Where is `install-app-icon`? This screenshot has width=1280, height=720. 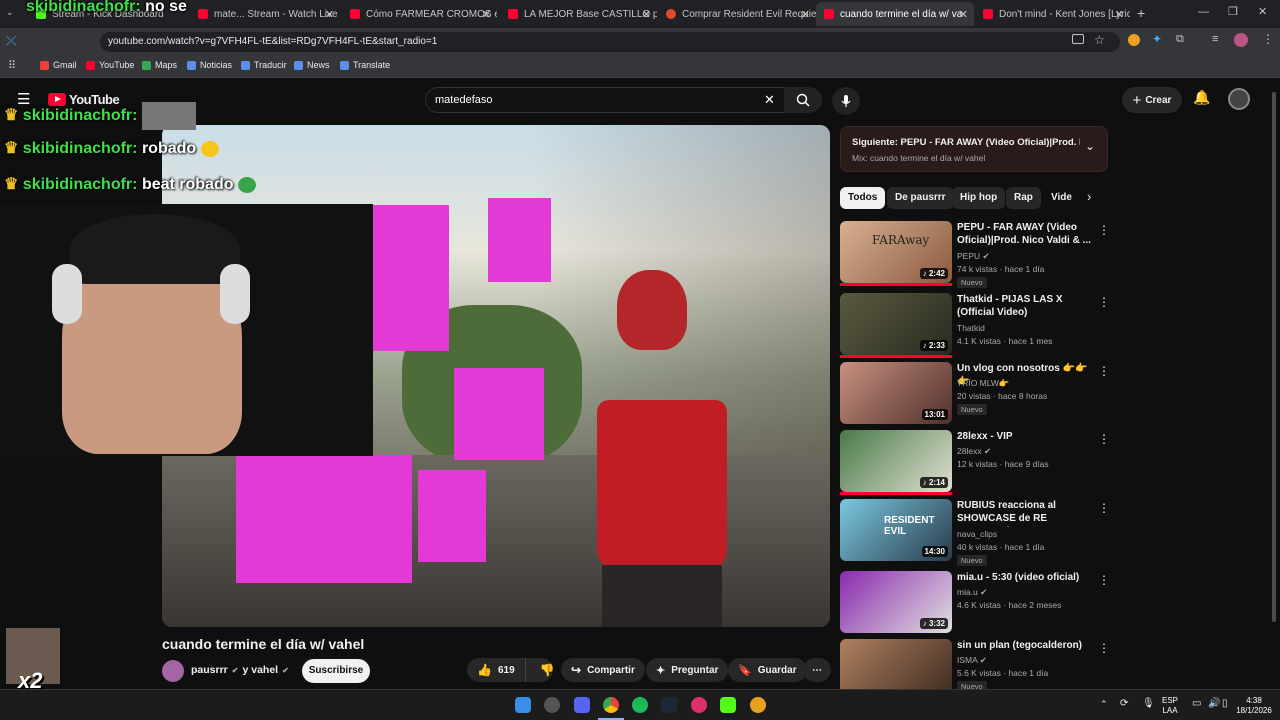 install-app-icon is located at coordinates (1078, 39).